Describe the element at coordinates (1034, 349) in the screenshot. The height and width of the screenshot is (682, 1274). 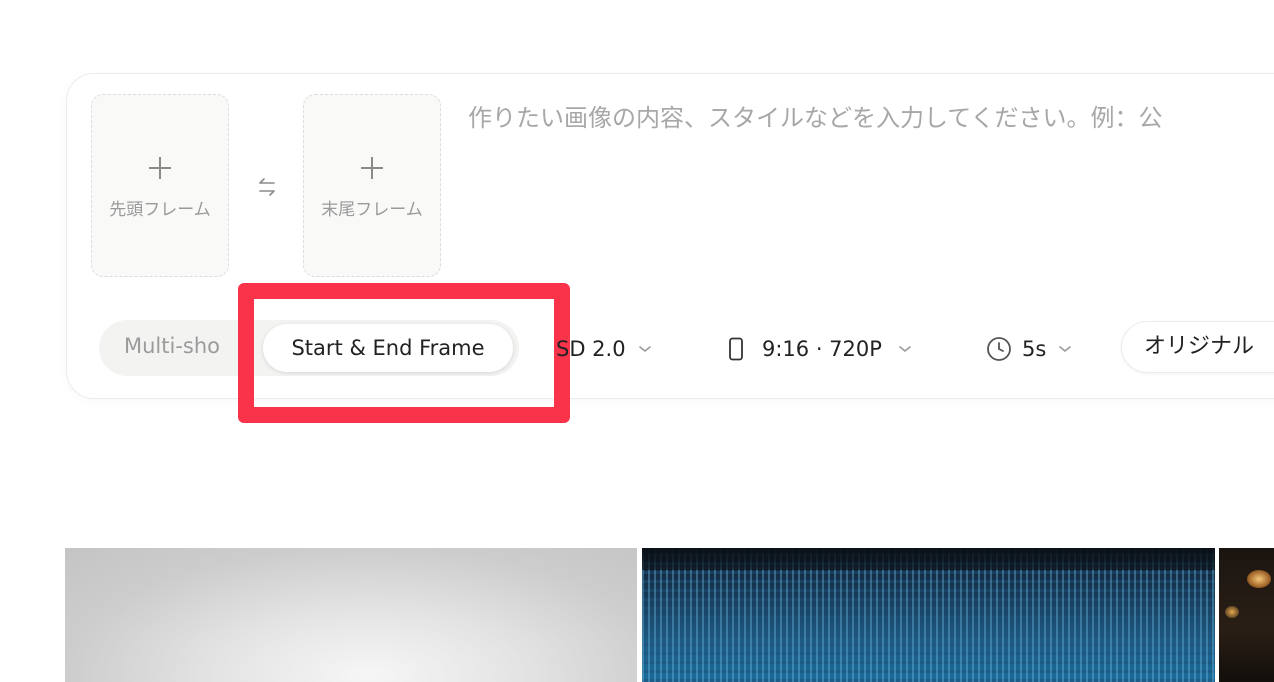
I see `duration-value: 5s` at that location.